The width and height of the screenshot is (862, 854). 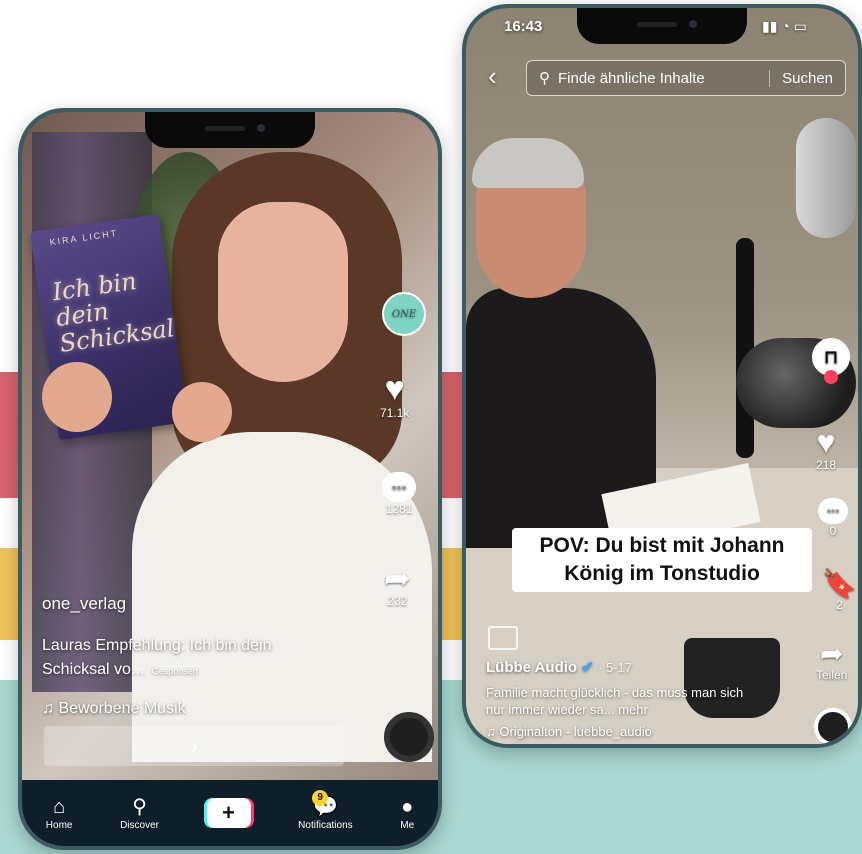 What do you see at coordinates (84, 604) in the screenshot?
I see `username: one_verlag` at bounding box center [84, 604].